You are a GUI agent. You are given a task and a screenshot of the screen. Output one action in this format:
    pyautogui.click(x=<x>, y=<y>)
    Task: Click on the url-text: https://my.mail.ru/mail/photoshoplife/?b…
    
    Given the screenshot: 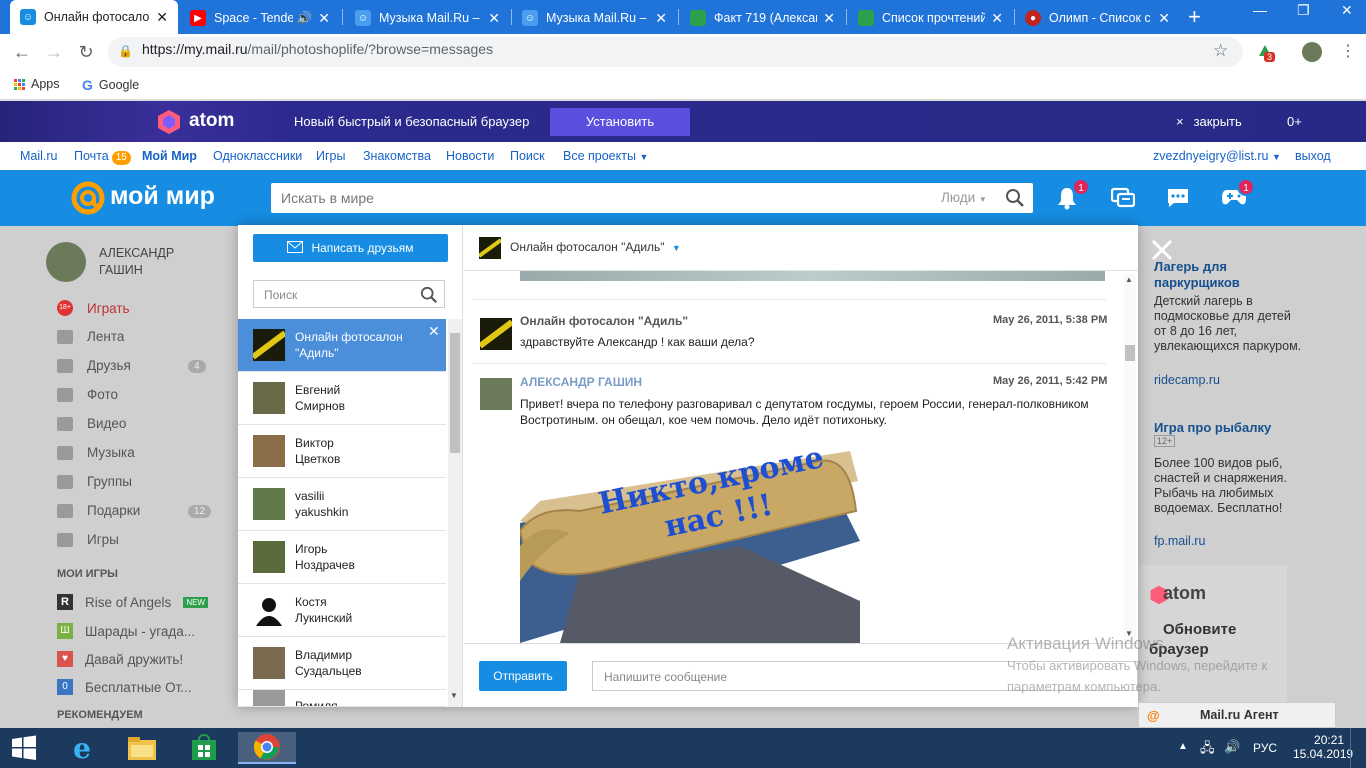 What is the action you would take?
    pyautogui.click(x=317, y=49)
    